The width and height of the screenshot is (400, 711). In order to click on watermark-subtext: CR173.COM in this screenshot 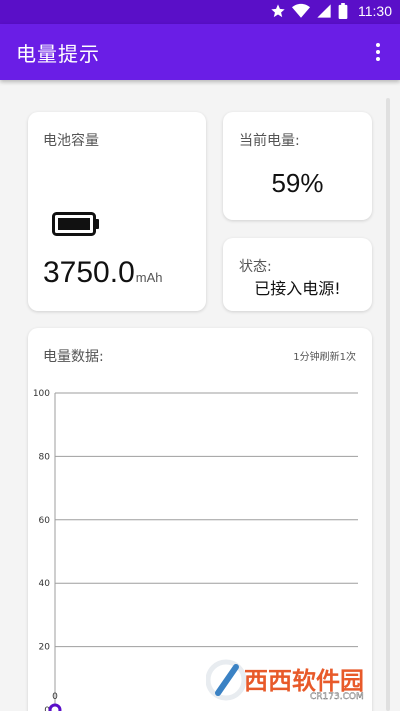, I will do `click(337, 697)`.